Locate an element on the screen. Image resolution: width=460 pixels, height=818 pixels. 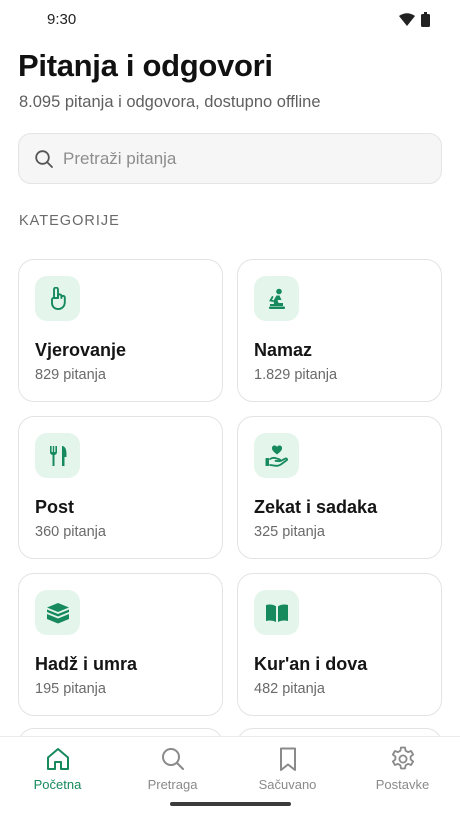
category-title: Zekat i sadaka is located at coordinates (316, 507).